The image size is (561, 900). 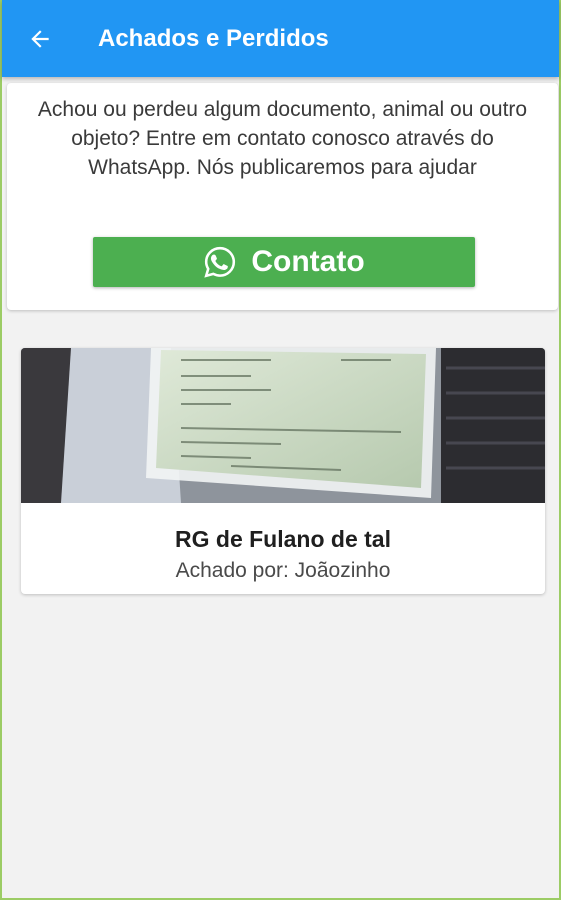 I want to click on item-title: RG de Fulano de tal, so click(x=283, y=539).